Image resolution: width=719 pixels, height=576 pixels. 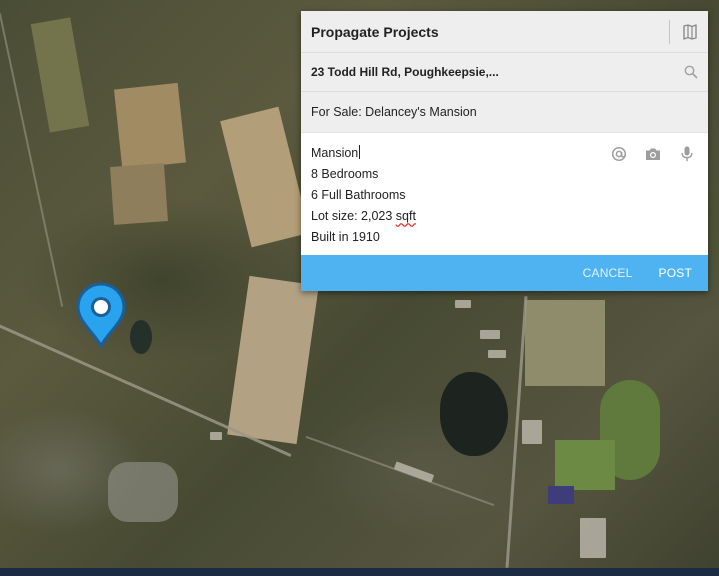 I want to click on location-pin-icon, so click(x=101, y=316).